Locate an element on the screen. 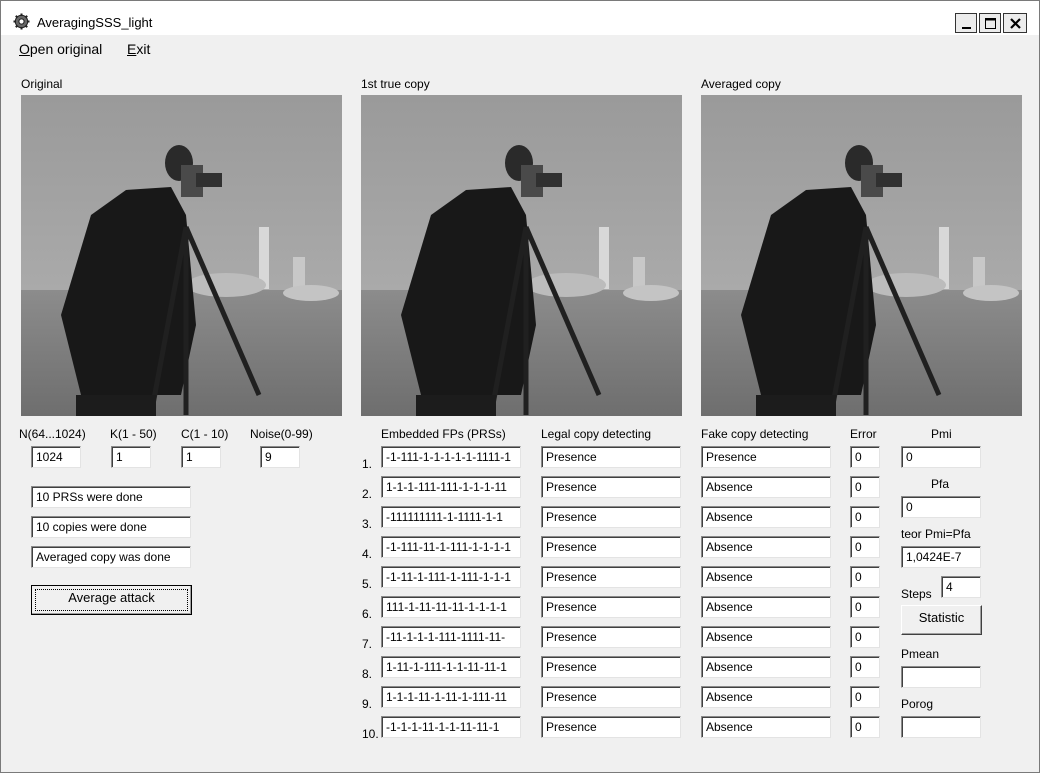 The width and height of the screenshot is (1040, 773). cameraman-photo-averaged is located at coordinates (861, 255).